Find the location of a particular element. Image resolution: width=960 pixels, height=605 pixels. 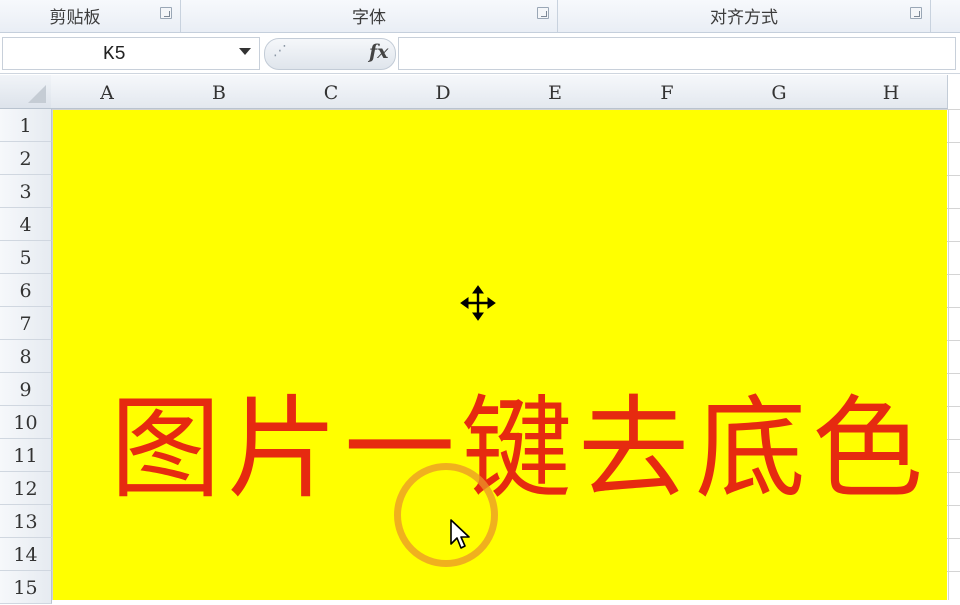

ribbon-group-label: 字体 is located at coordinates (369, 18).